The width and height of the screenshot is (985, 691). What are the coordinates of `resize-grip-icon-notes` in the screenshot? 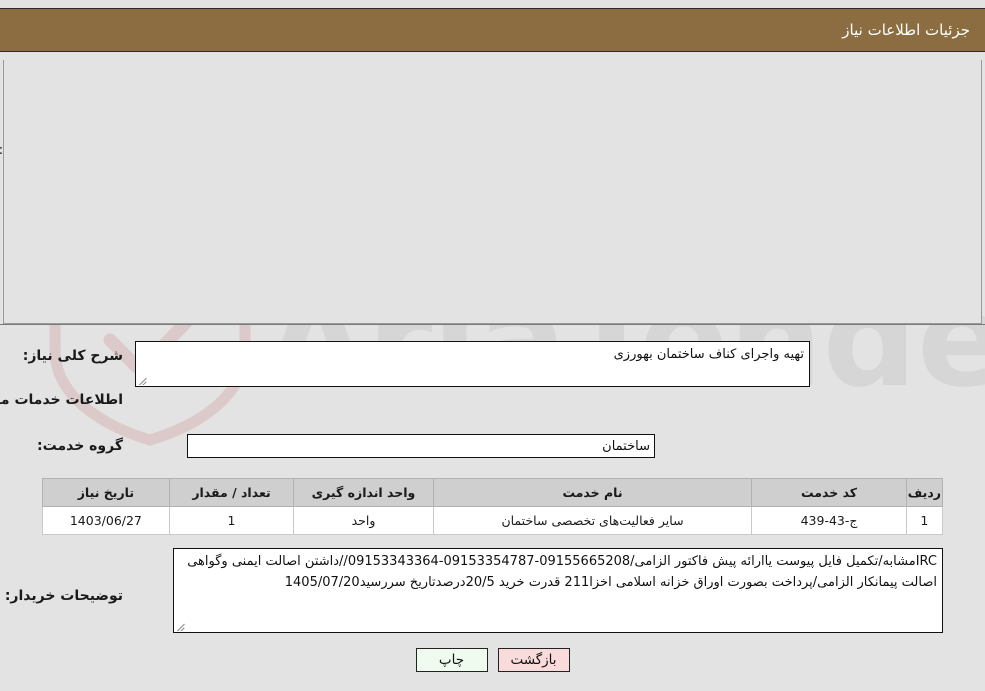 It's located at (182, 625).